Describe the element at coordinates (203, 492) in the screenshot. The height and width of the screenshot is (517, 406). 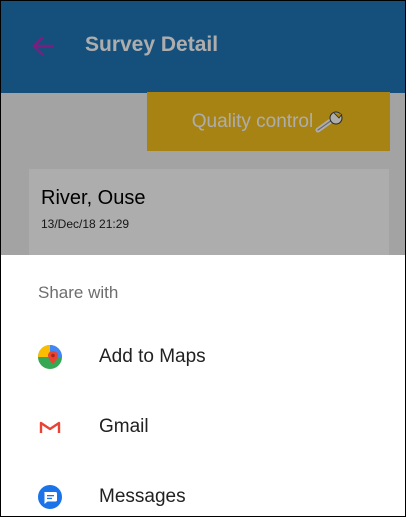
I see `share-item-messages: Messages` at that location.